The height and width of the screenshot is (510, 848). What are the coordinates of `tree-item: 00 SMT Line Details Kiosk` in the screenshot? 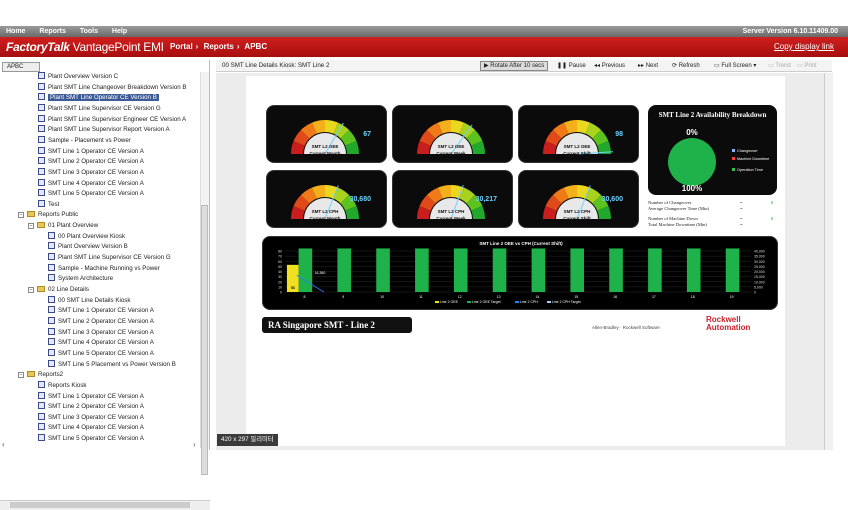 It's located at (89, 300).